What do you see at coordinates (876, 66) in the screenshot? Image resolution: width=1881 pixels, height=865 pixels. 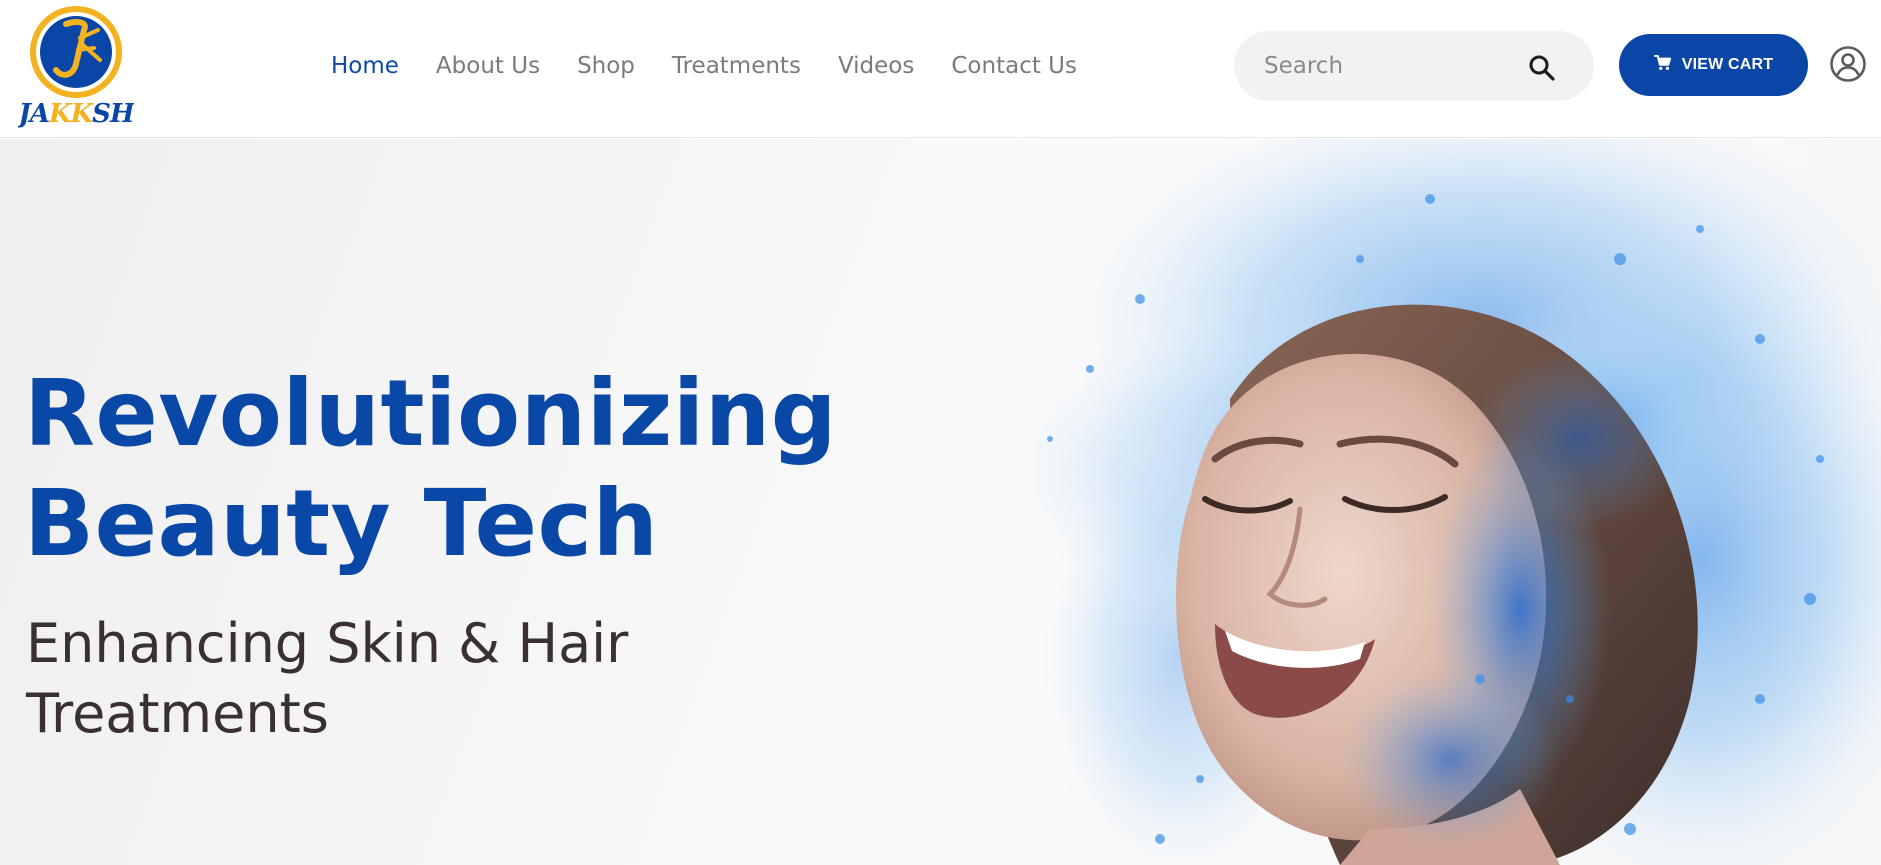 I see `nav-videos: Videos` at bounding box center [876, 66].